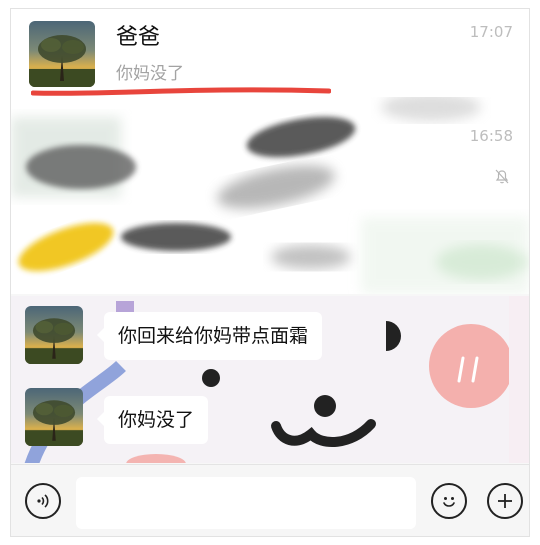  I want to click on voice-button, so click(43, 501).